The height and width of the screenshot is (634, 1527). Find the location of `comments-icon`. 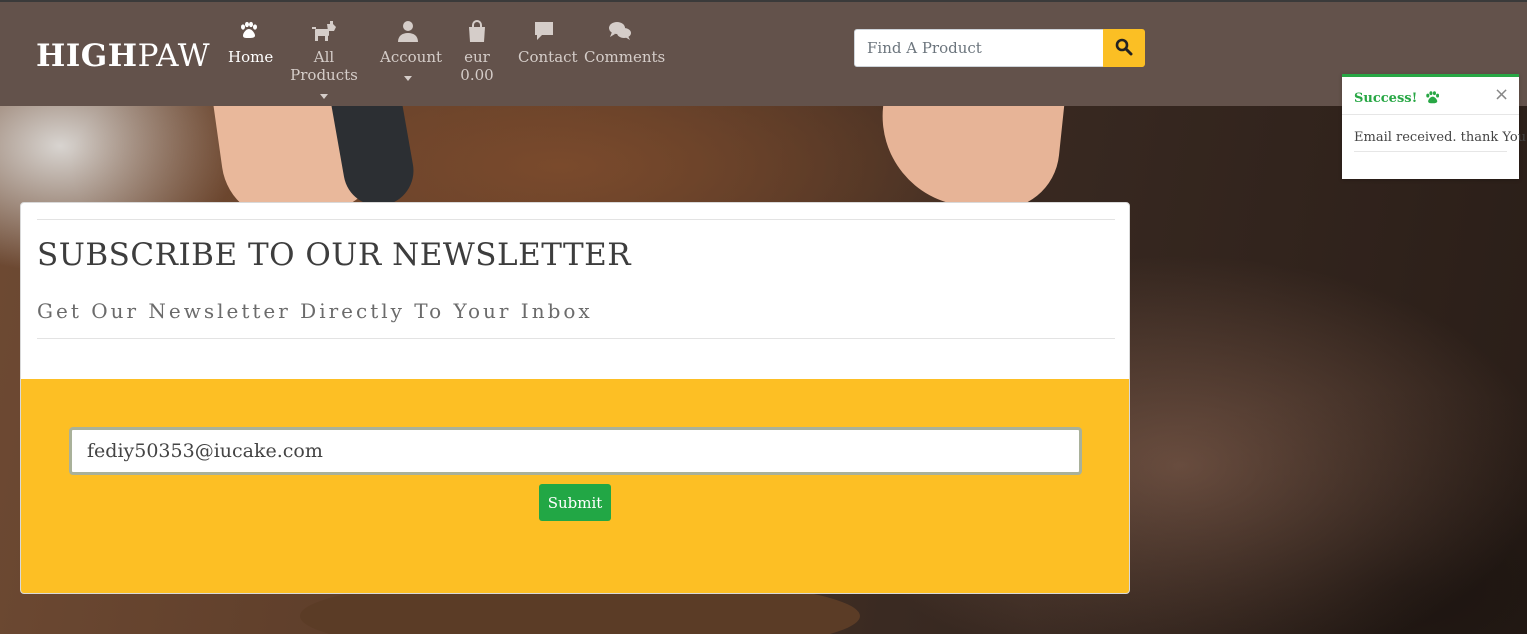

comments-icon is located at coordinates (619, 32).